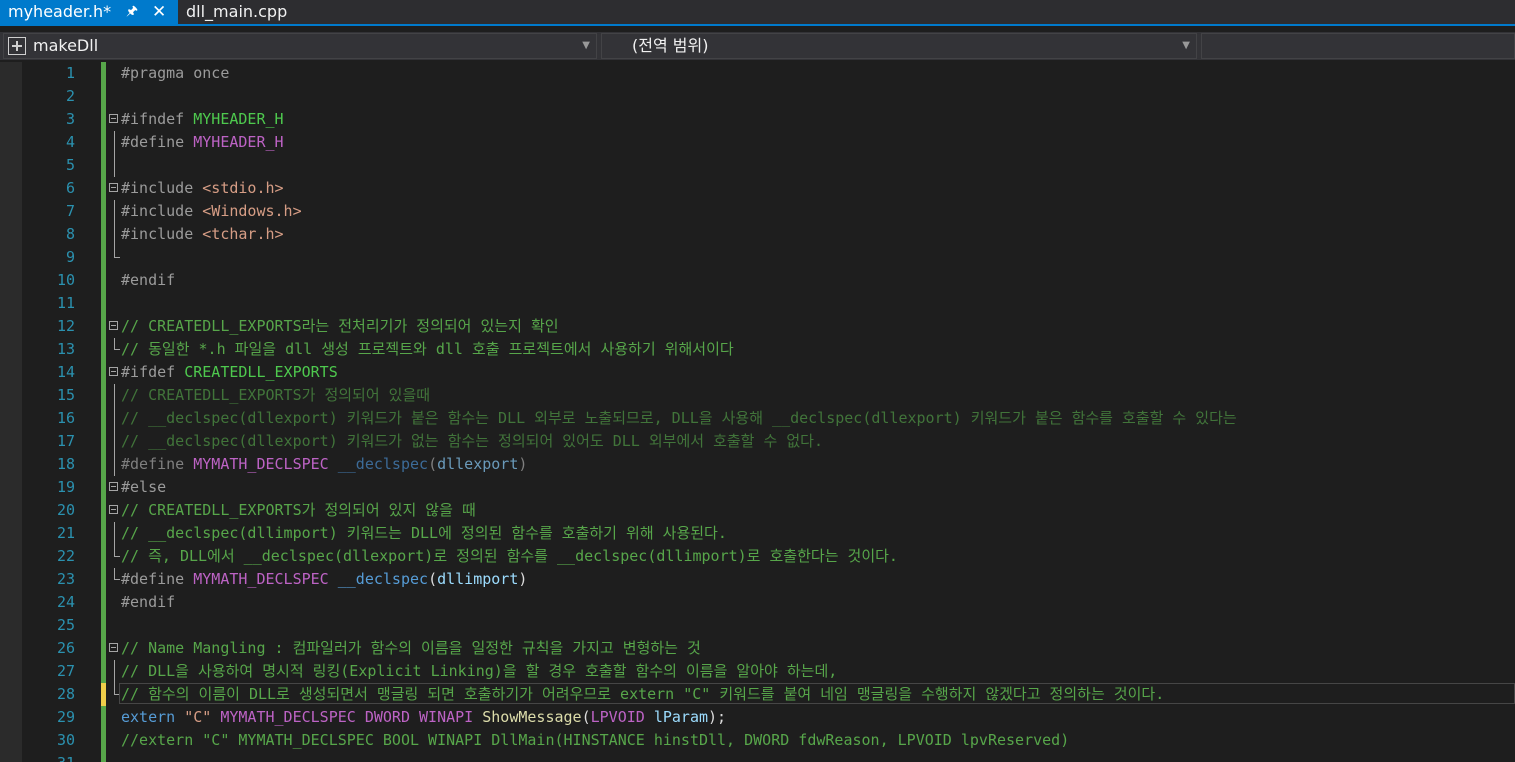 Image resolution: width=1515 pixels, height=762 pixels. I want to click on line-number: 5, so click(70, 165).